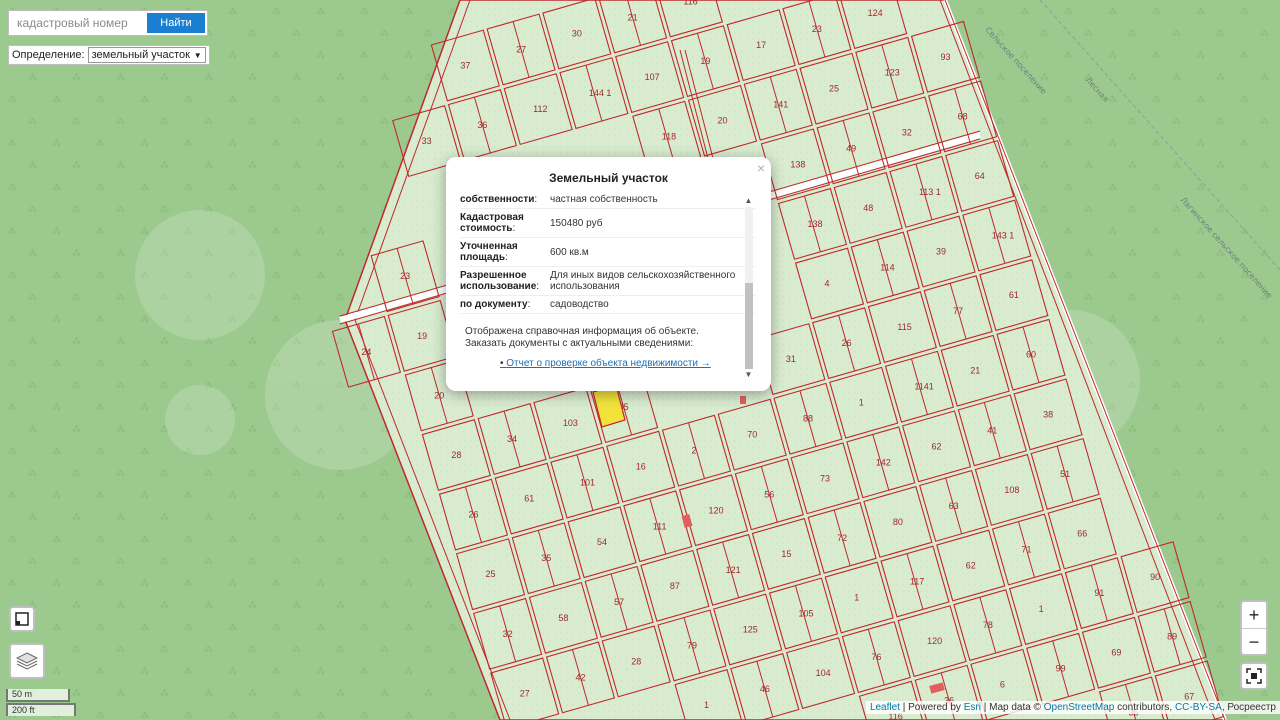  What do you see at coordinates (498, 281) in the screenshot?
I see `property-key: Разрешенное использование` at bounding box center [498, 281].